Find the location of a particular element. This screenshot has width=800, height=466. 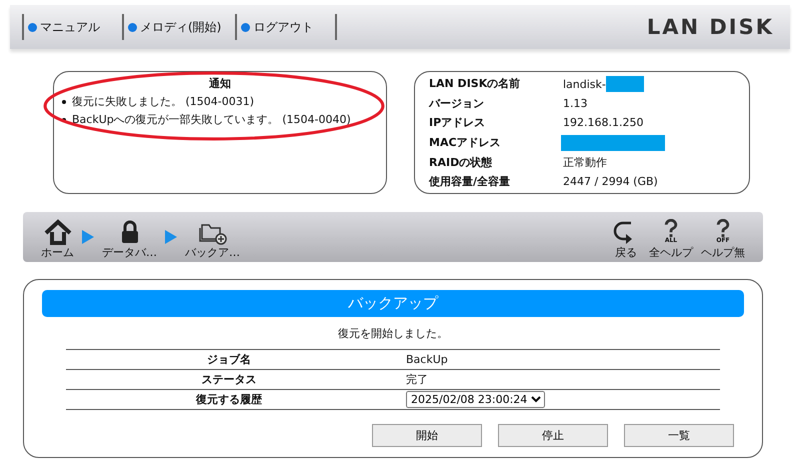

history-select: 2025/02/08 23:00:24 is located at coordinates (475, 399).